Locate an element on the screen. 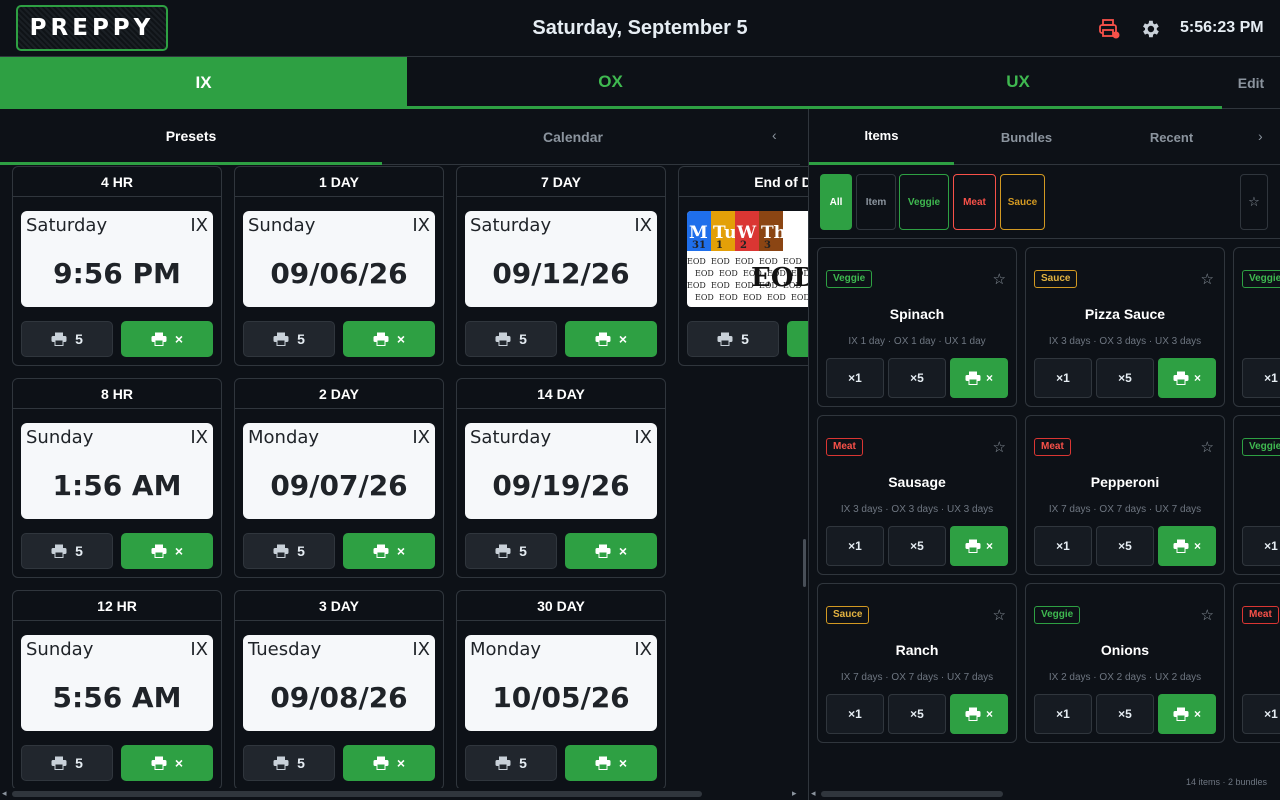 This screenshot has height=800, width=1280. item-card: Veggie☆IX 7×1×5× is located at coordinates (1256, 495).